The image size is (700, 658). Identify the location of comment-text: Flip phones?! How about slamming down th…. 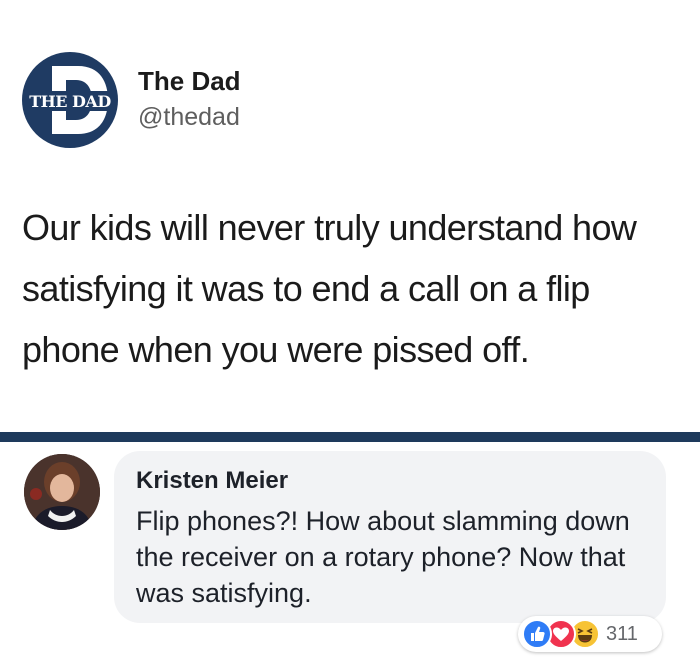
(383, 557).